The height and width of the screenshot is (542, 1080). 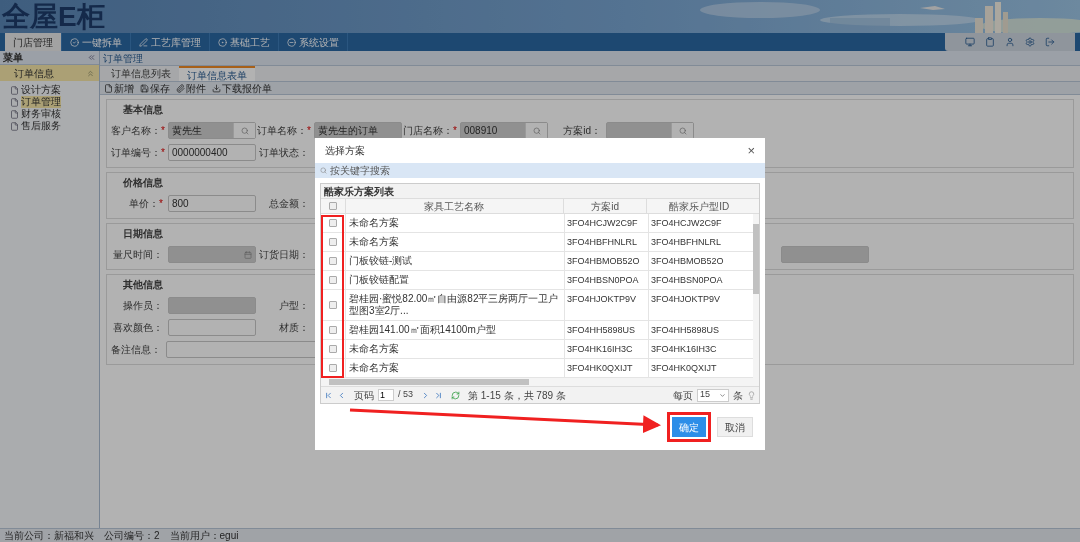 I want to click on clipboard-icon, so click(x=990, y=42).